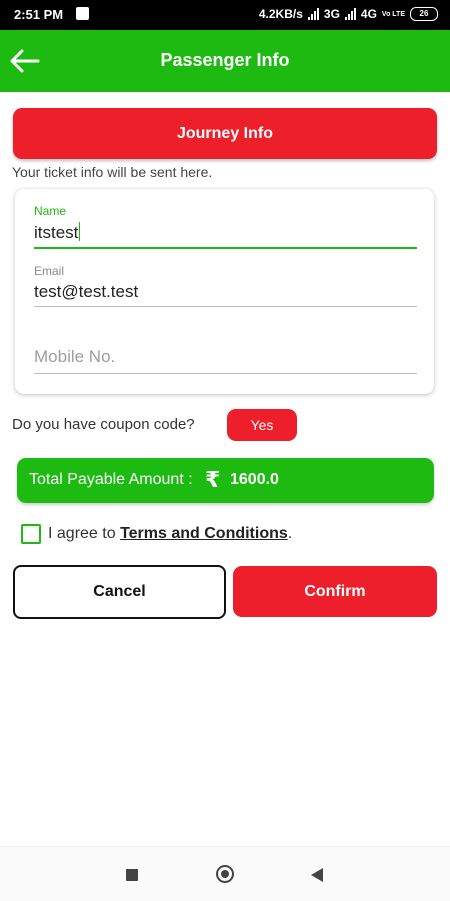  I want to click on coupon-yes-button: Yes, so click(262, 425).